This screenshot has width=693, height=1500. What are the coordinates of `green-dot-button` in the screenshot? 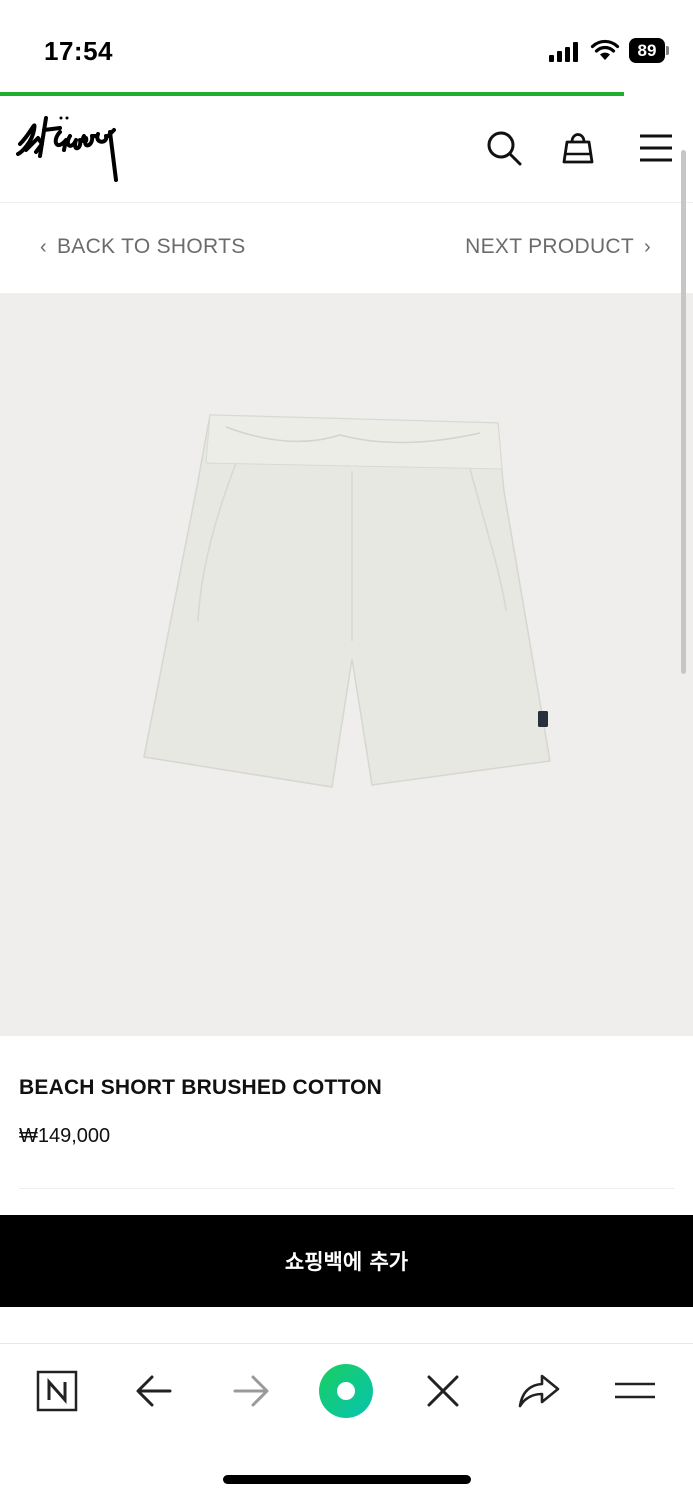 It's located at (346, 1391).